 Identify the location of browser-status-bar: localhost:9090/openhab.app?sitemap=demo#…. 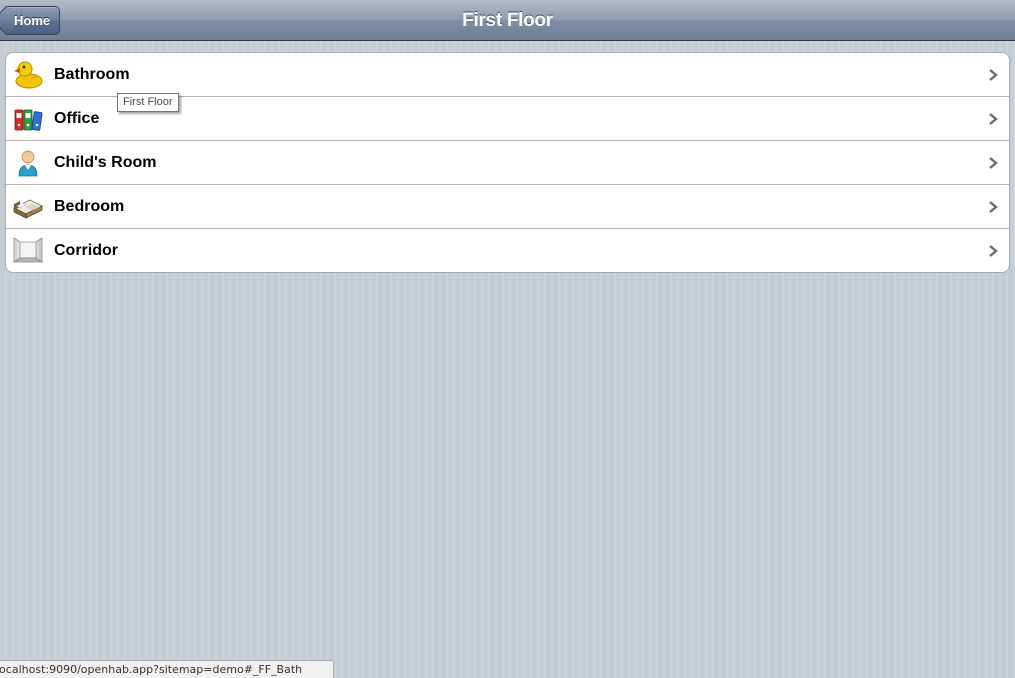
(167, 669).